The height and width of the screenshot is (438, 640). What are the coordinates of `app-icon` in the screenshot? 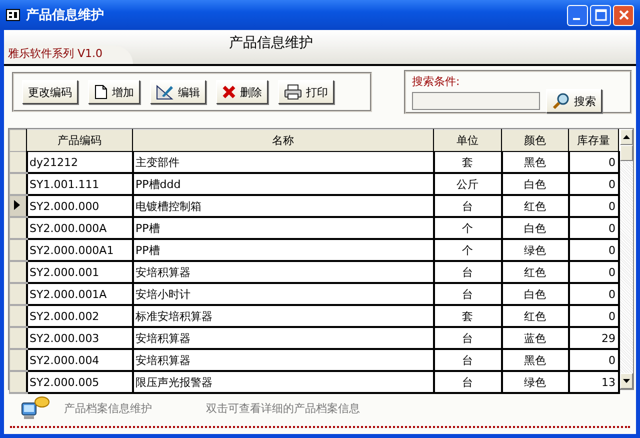 It's located at (13, 15).